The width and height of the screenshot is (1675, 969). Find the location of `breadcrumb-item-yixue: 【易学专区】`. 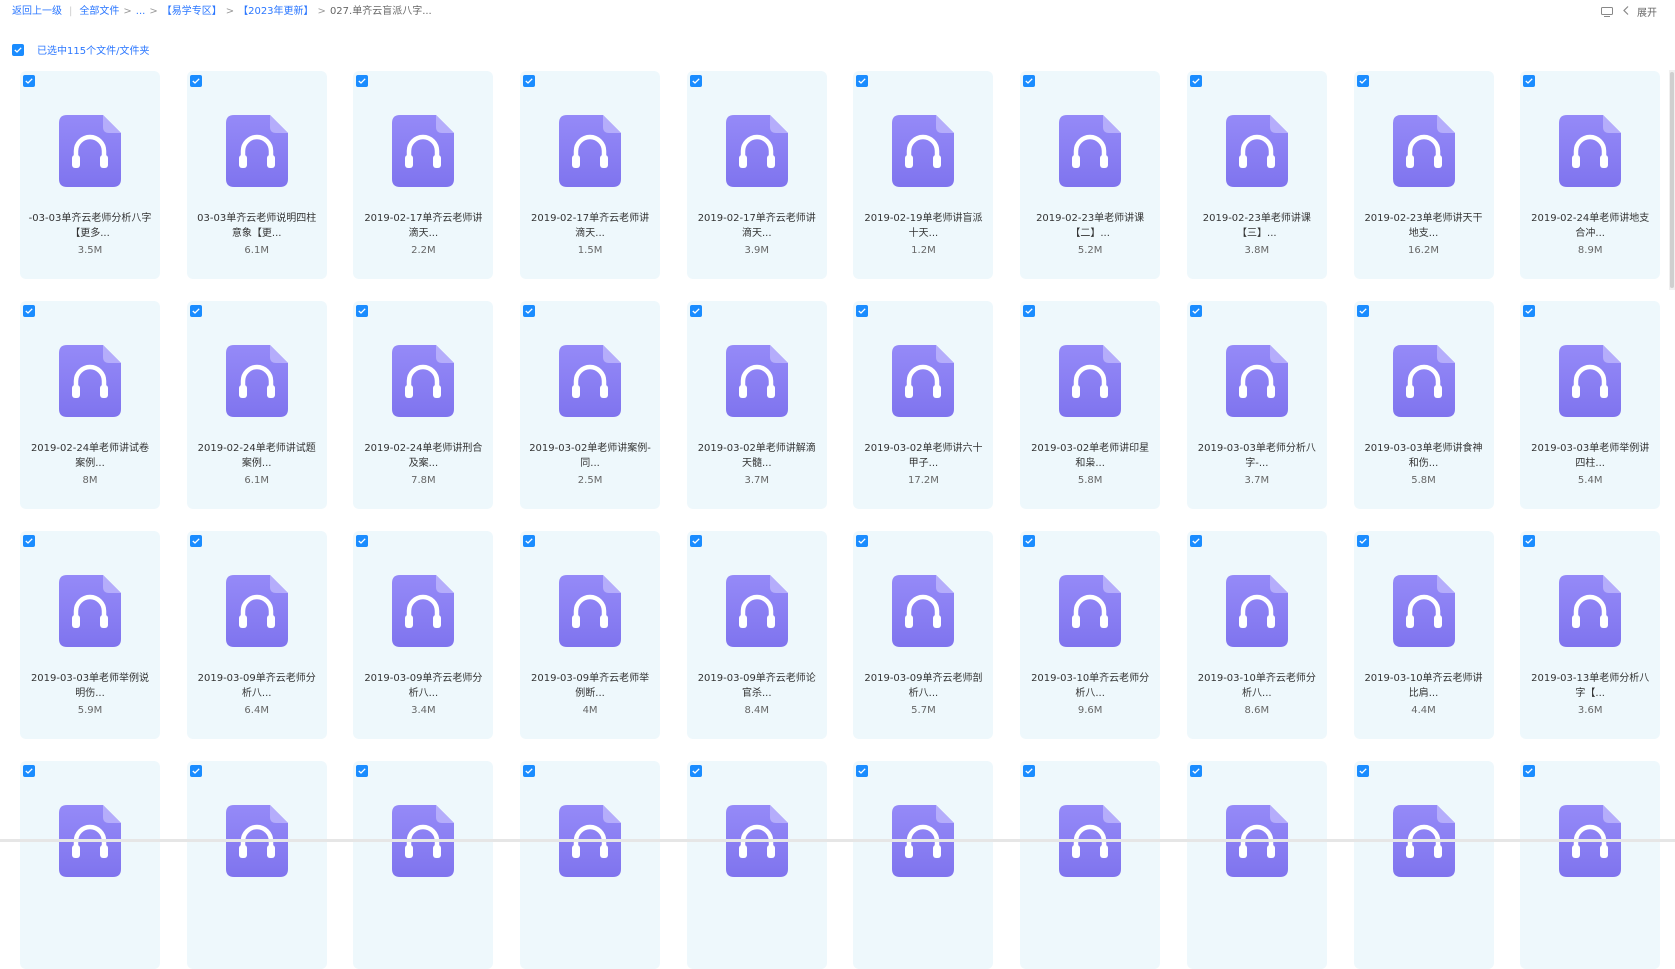

breadcrumb-item-yixue: 【易学专区】 is located at coordinates (192, 11).